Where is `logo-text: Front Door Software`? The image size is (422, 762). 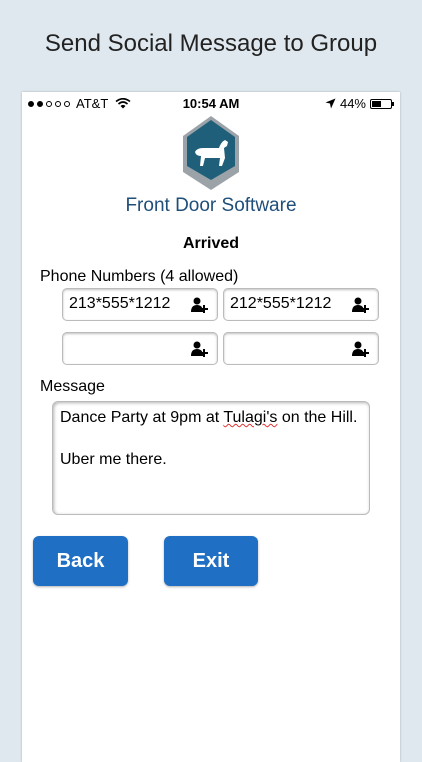 logo-text: Front Door Software is located at coordinates (211, 205).